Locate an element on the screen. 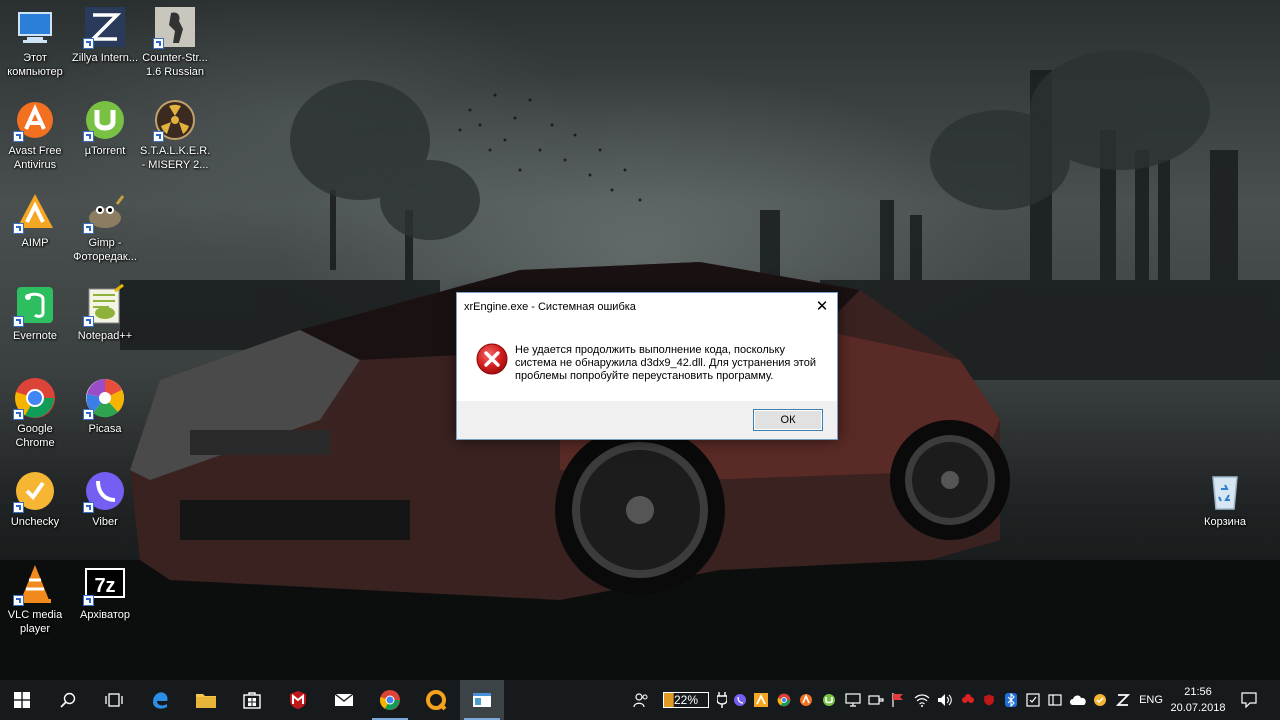 The width and height of the screenshot is (1280, 720). desktop-icon-label: Counter-Str... 1.6 Russian is located at coordinates (175, 65).